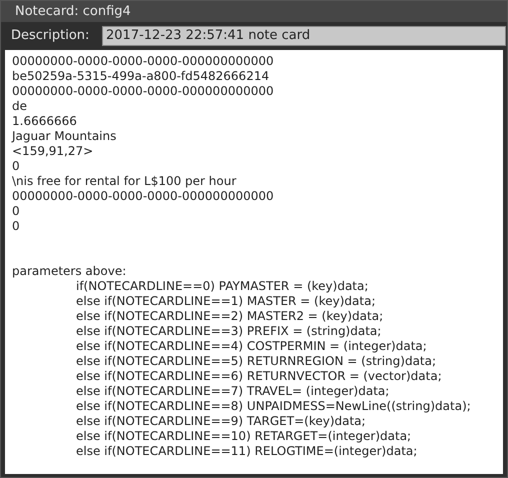 The height and width of the screenshot is (478, 508). What do you see at coordinates (256, 361) in the screenshot?
I see `text-line: else if(NOTECARDLINE==5) RETURNREGION = (string)data;` at bounding box center [256, 361].